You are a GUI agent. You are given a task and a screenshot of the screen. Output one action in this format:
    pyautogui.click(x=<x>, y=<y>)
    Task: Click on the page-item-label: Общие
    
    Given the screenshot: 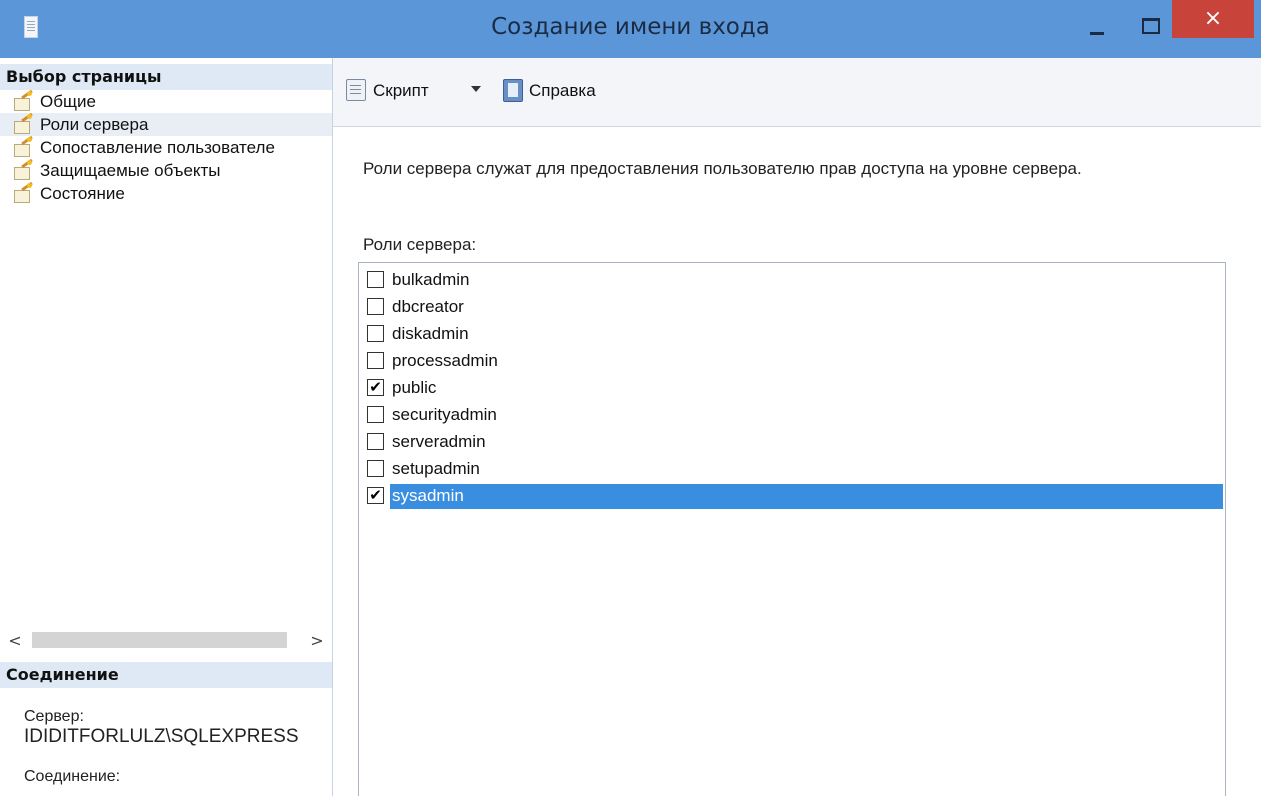 What is the action you would take?
    pyautogui.click(x=68, y=101)
    